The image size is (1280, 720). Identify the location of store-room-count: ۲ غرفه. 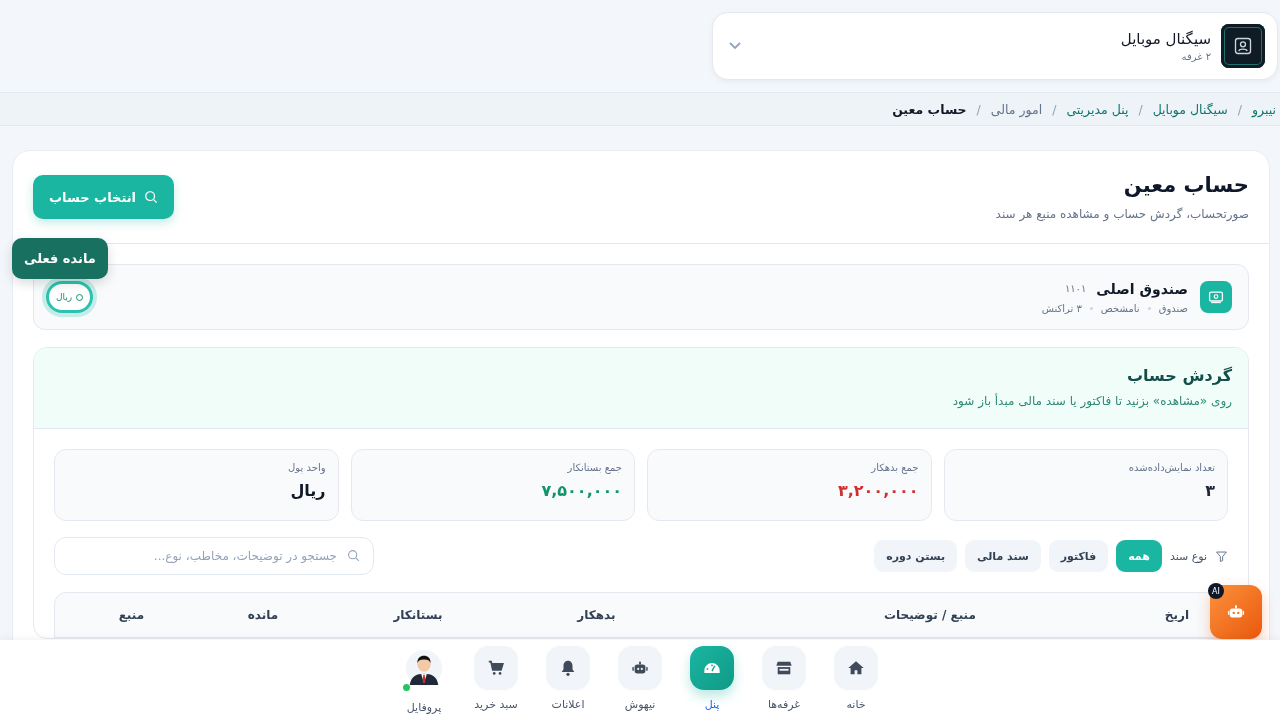
(1195, 56).